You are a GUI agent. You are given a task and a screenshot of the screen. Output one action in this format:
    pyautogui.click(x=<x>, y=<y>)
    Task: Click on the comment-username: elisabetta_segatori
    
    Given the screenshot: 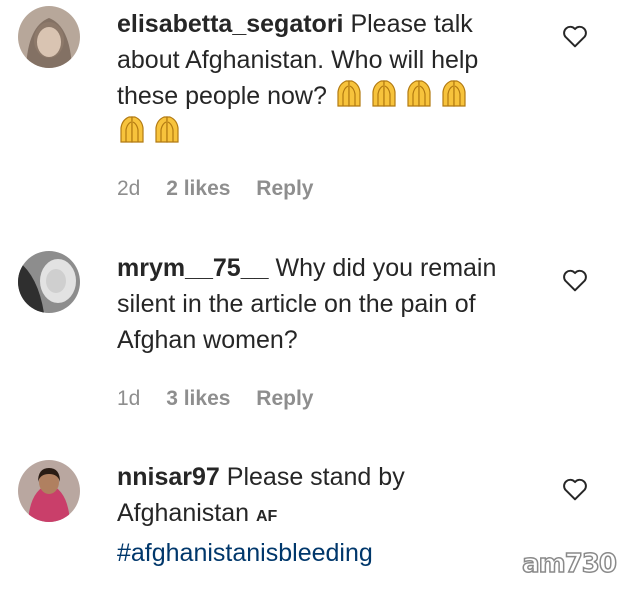 What is the action you would take?
    pyautogui.click(x=230, y=24)
    